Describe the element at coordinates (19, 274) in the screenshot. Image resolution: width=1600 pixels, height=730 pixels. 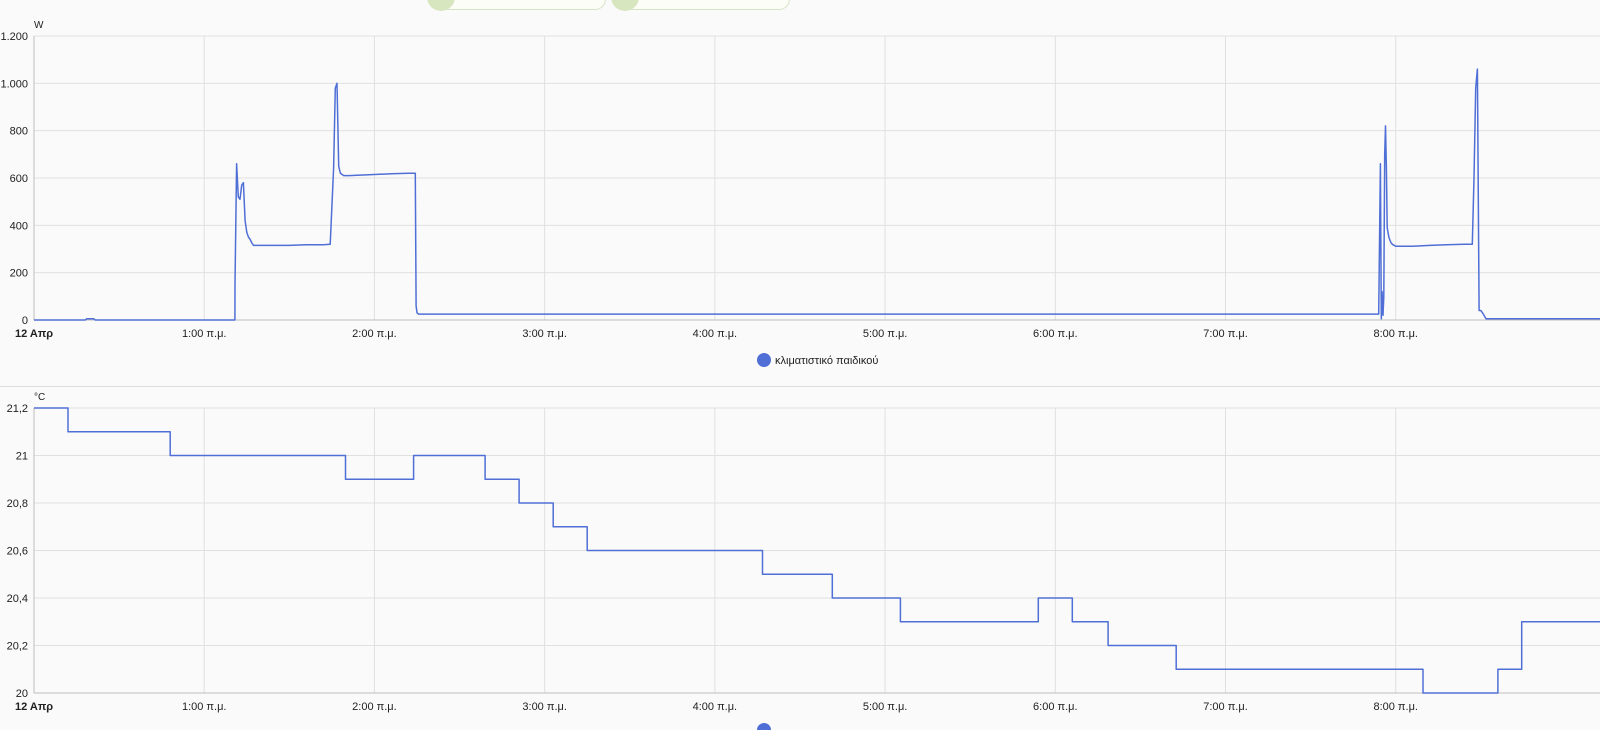
I see `y-tick-label: 200` at that location.